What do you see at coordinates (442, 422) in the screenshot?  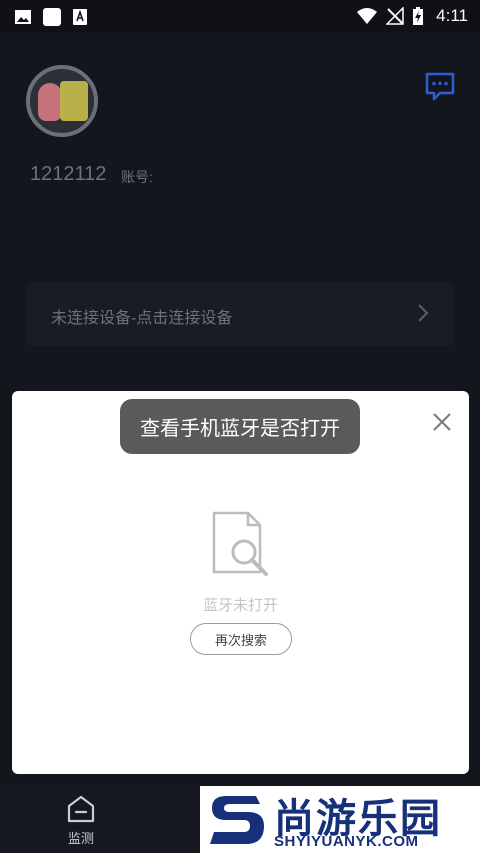 I see `close-icon` at bounding box center [442, 422].